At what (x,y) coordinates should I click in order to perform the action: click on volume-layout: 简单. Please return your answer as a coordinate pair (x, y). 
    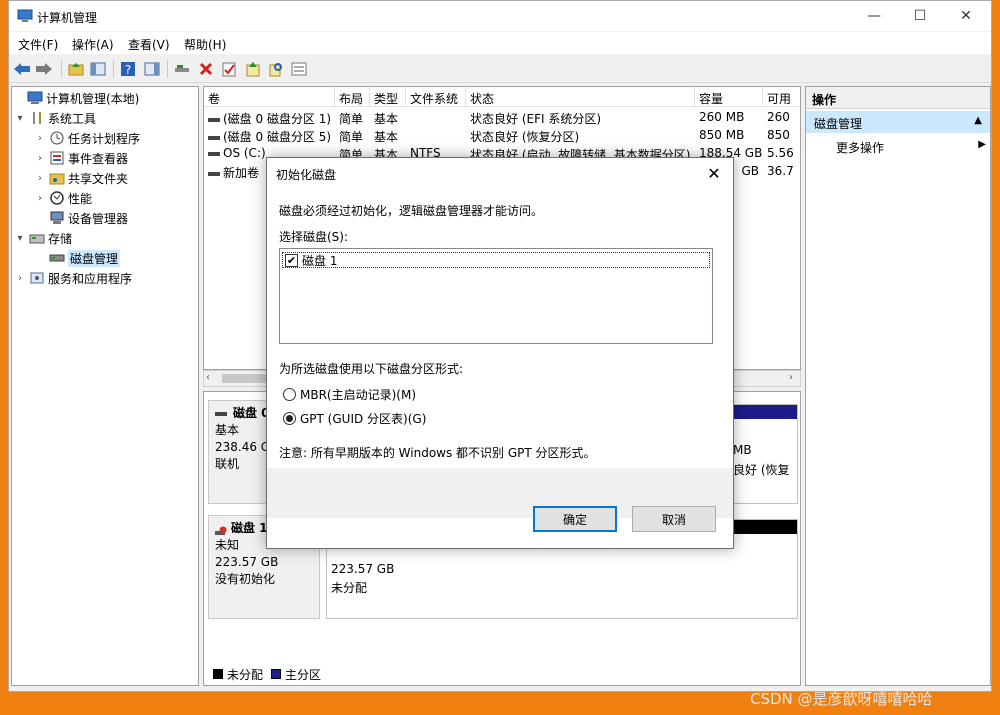
    Looking at the image, I should click on (351, 137).